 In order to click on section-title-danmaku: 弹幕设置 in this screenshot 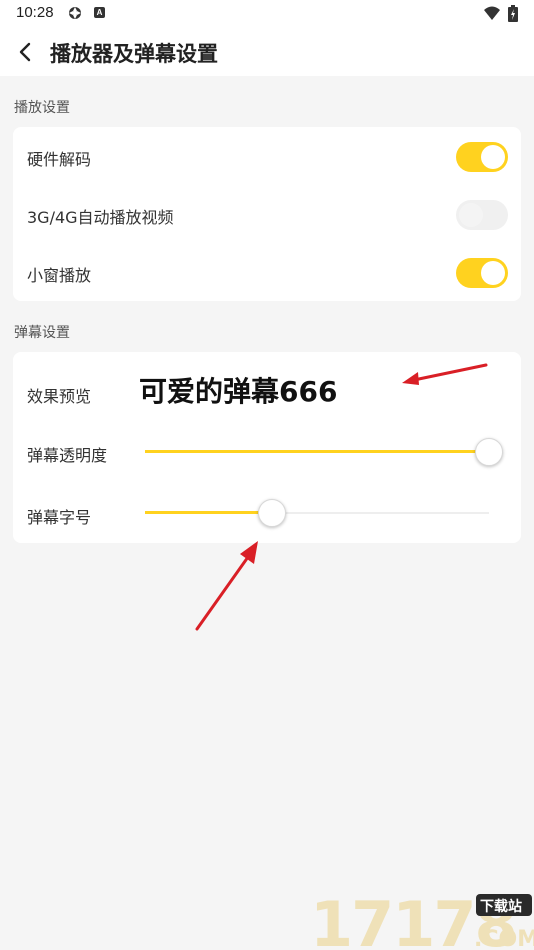, I will do `click(42, 333)`.